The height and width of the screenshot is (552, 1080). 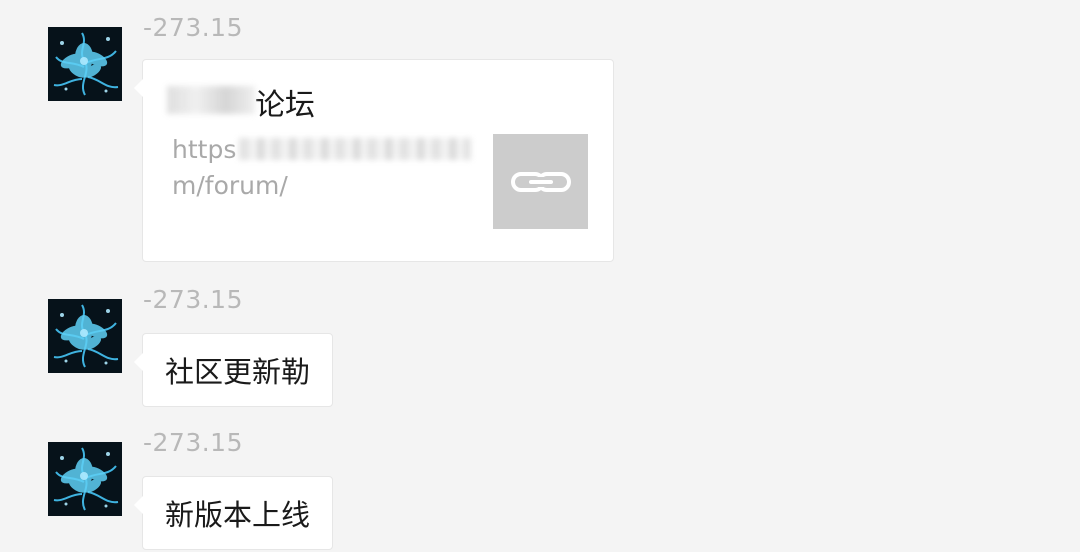 What do you see at coordinates (233, 370) in the screenshot?
I see `message-bubble: 社区更新勒` at bounding box center [233, 370].